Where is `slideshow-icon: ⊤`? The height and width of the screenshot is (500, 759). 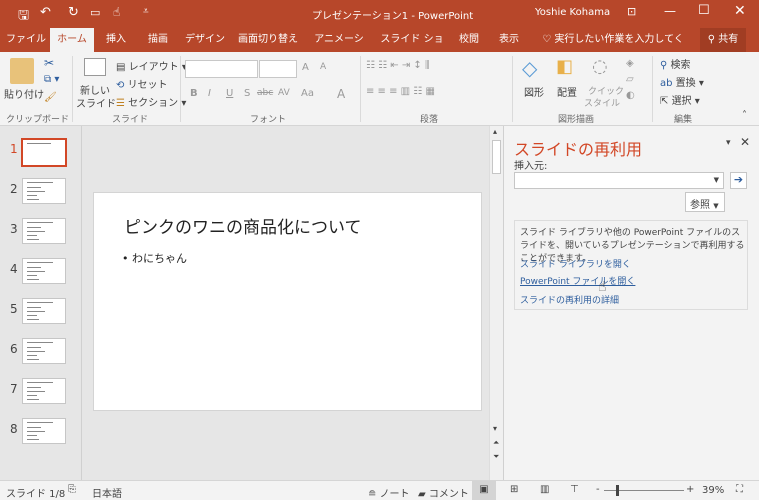 slideshow-icon: ⊤ is located at coordinates (574, 489).